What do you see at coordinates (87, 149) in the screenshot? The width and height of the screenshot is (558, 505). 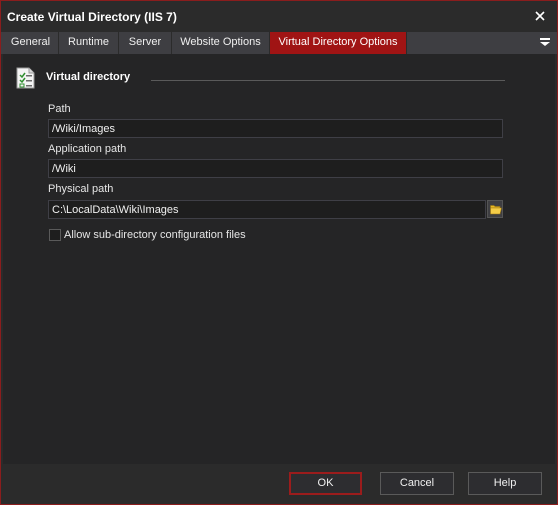 I see `application-path-label: Application path` at bounding box center [87, 149].